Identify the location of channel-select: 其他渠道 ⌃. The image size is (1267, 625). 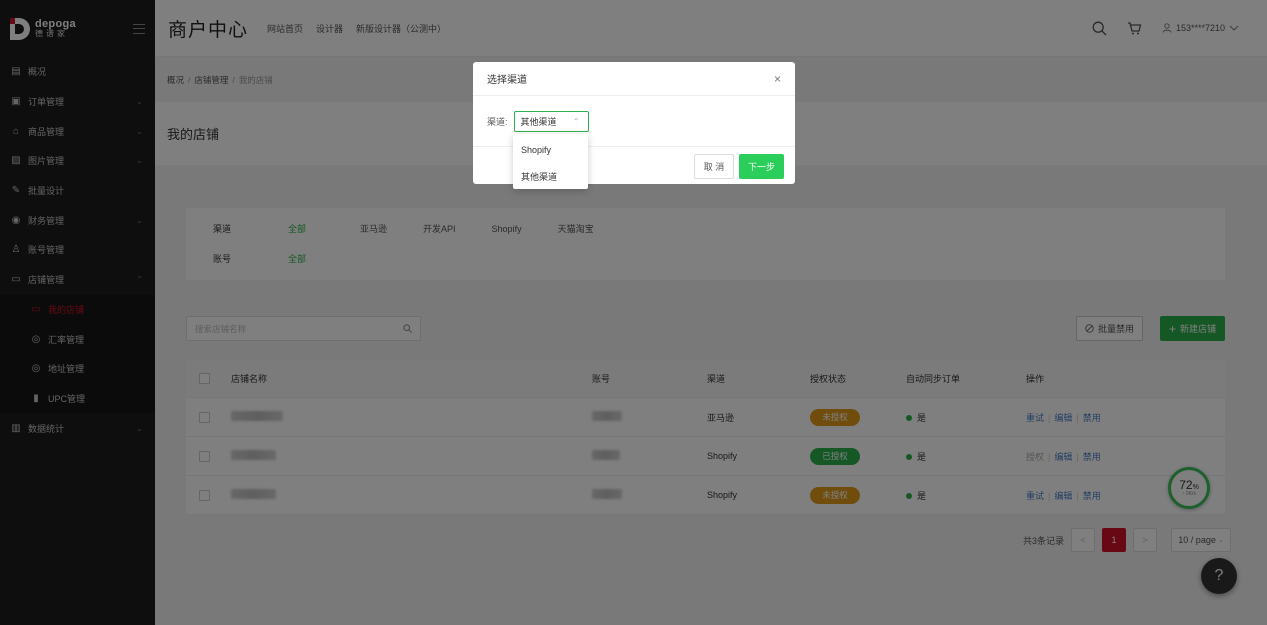
(551, 121).